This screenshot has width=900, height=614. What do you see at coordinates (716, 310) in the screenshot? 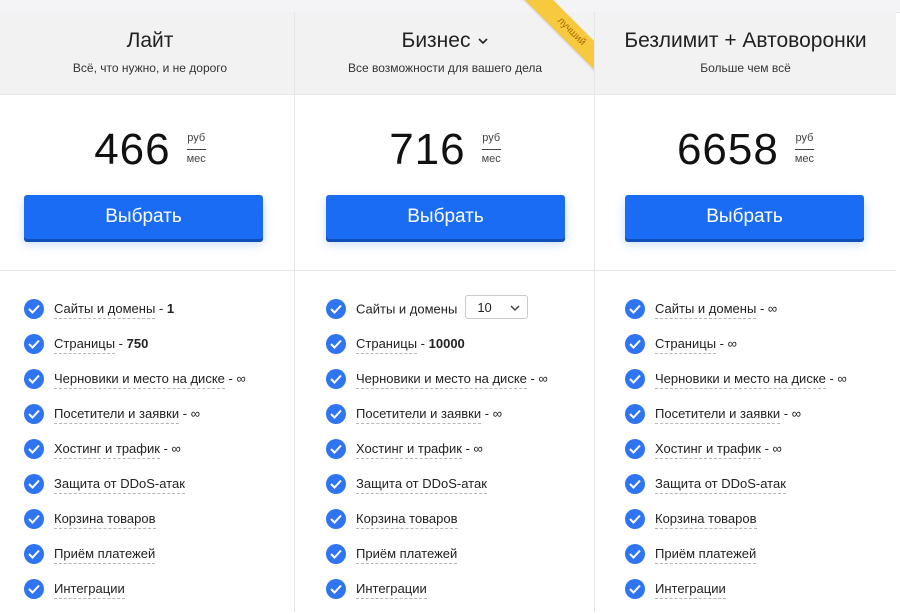
I see `feature-text: Сайты и домены - ∞` at bounding box center [716, 310].